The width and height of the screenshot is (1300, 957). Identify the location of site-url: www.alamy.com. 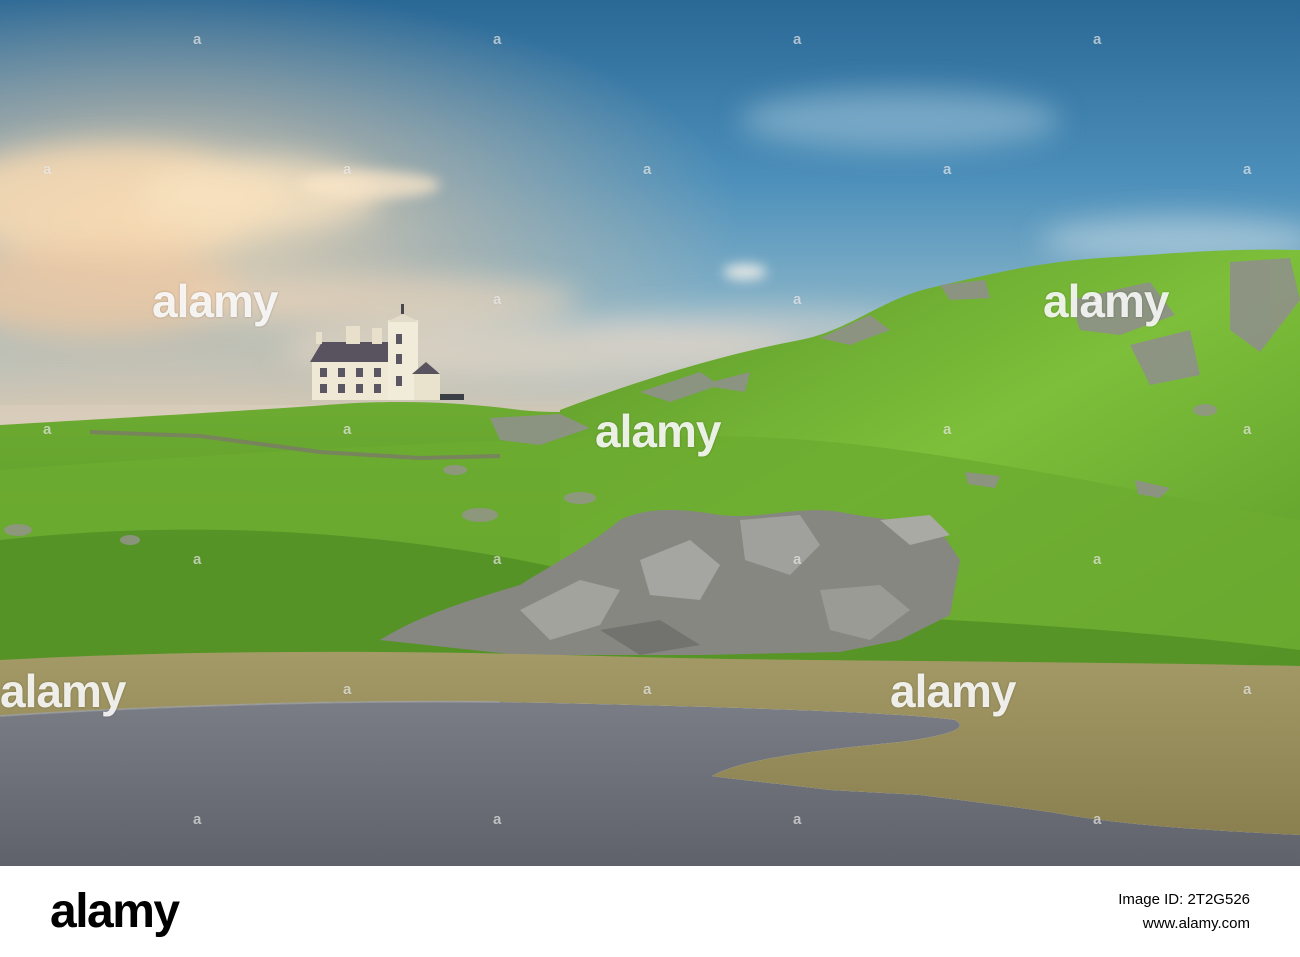
(1196, 923).